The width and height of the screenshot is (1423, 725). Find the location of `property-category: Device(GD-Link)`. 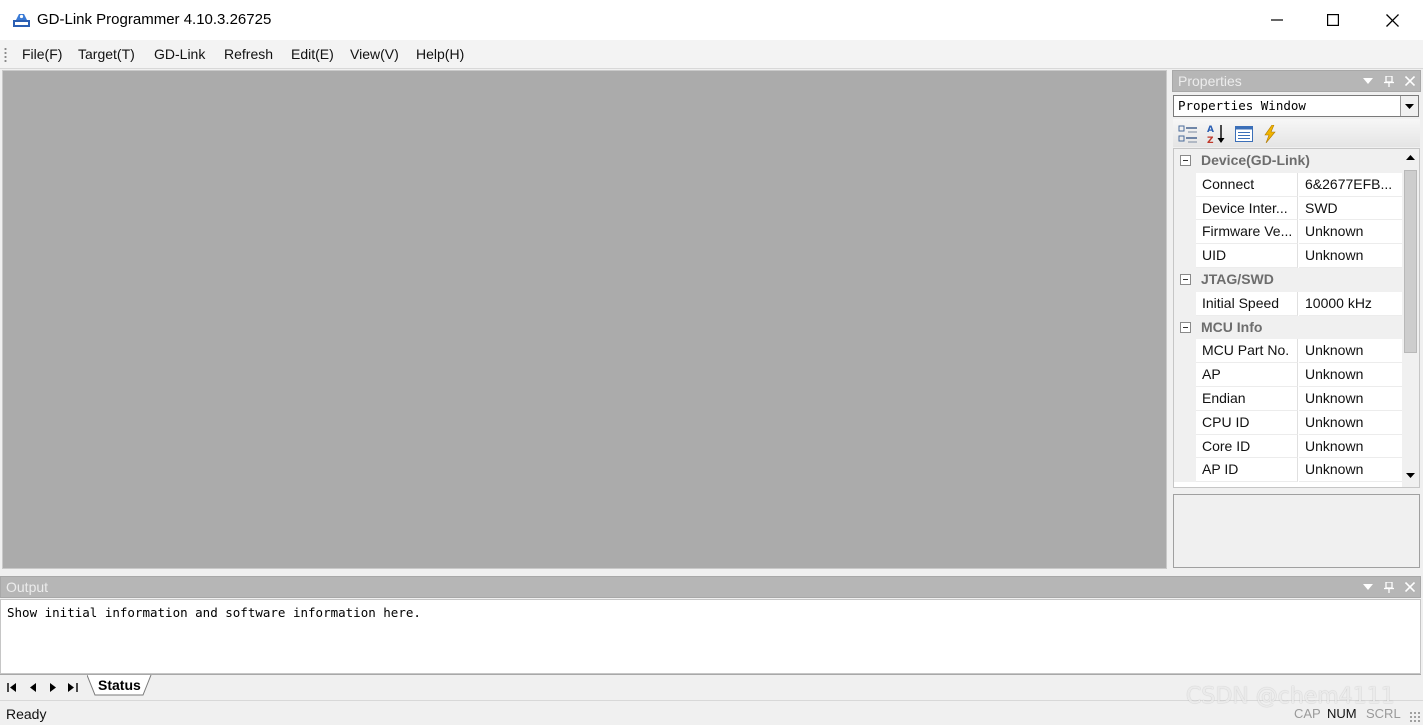

property-category: Device(GD-Link) is located at coordinates (1288, 161).